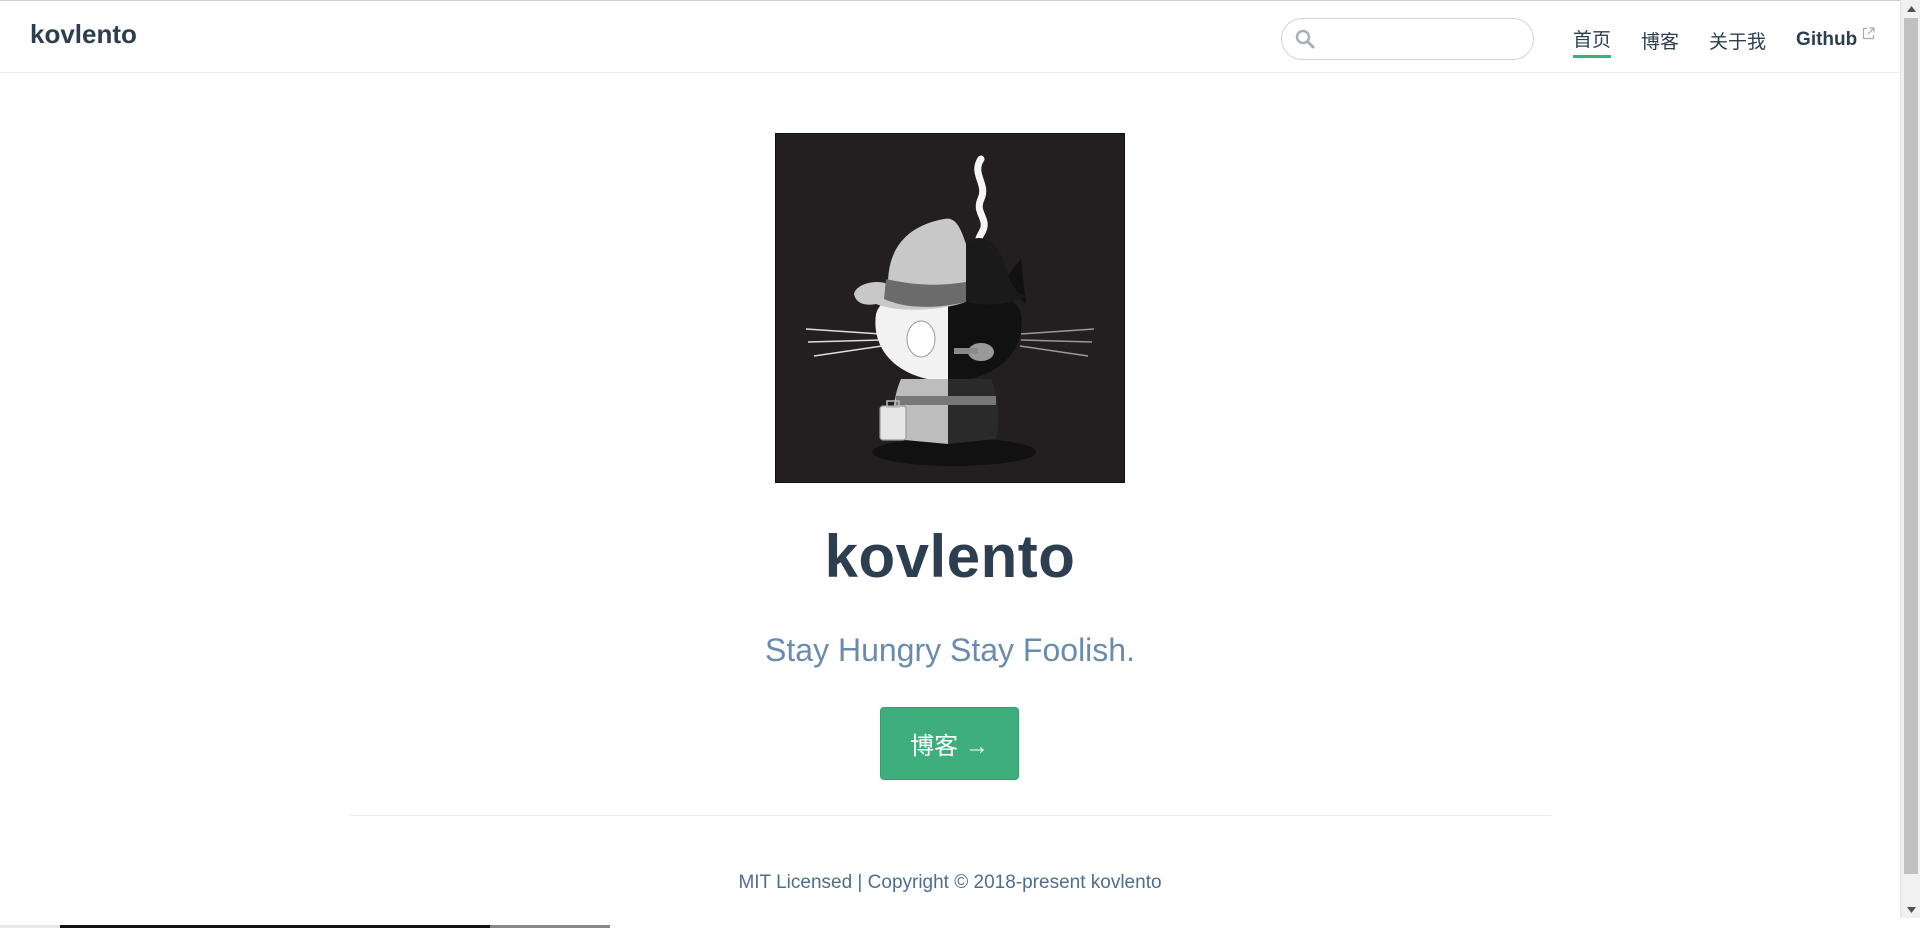 This screenshot has width=1920, height=933. What do you see at coordinates (950, 556) in the screenshot?
I see `hero-title: kovlento` at bounding box center [950, 556].